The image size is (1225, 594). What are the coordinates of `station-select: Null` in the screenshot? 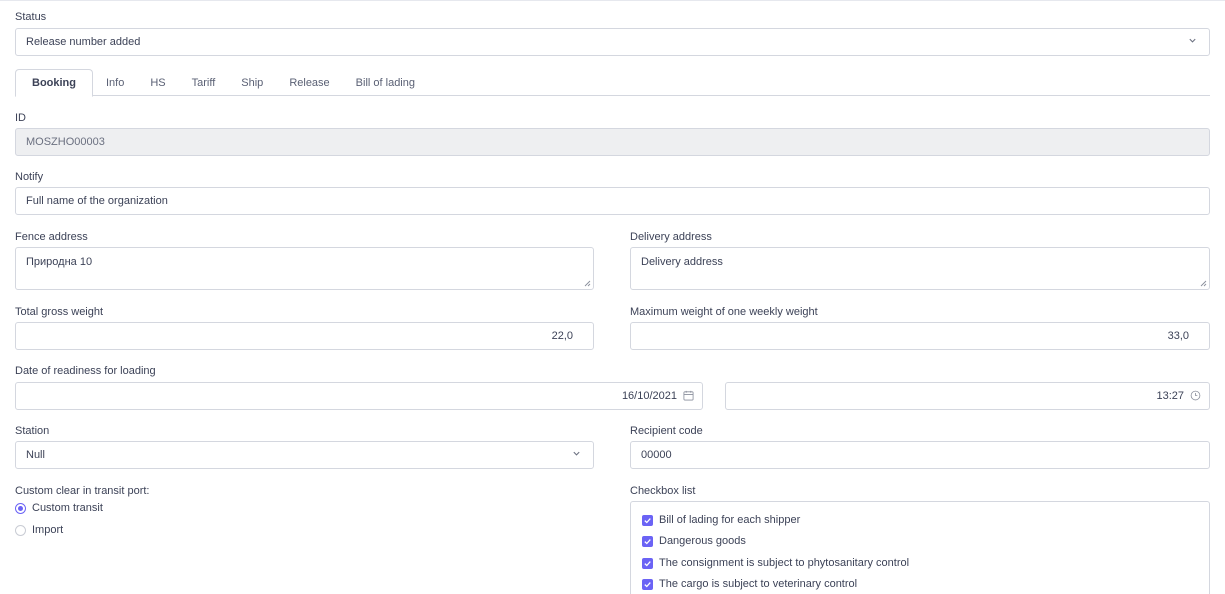 It's located at (304, 455).